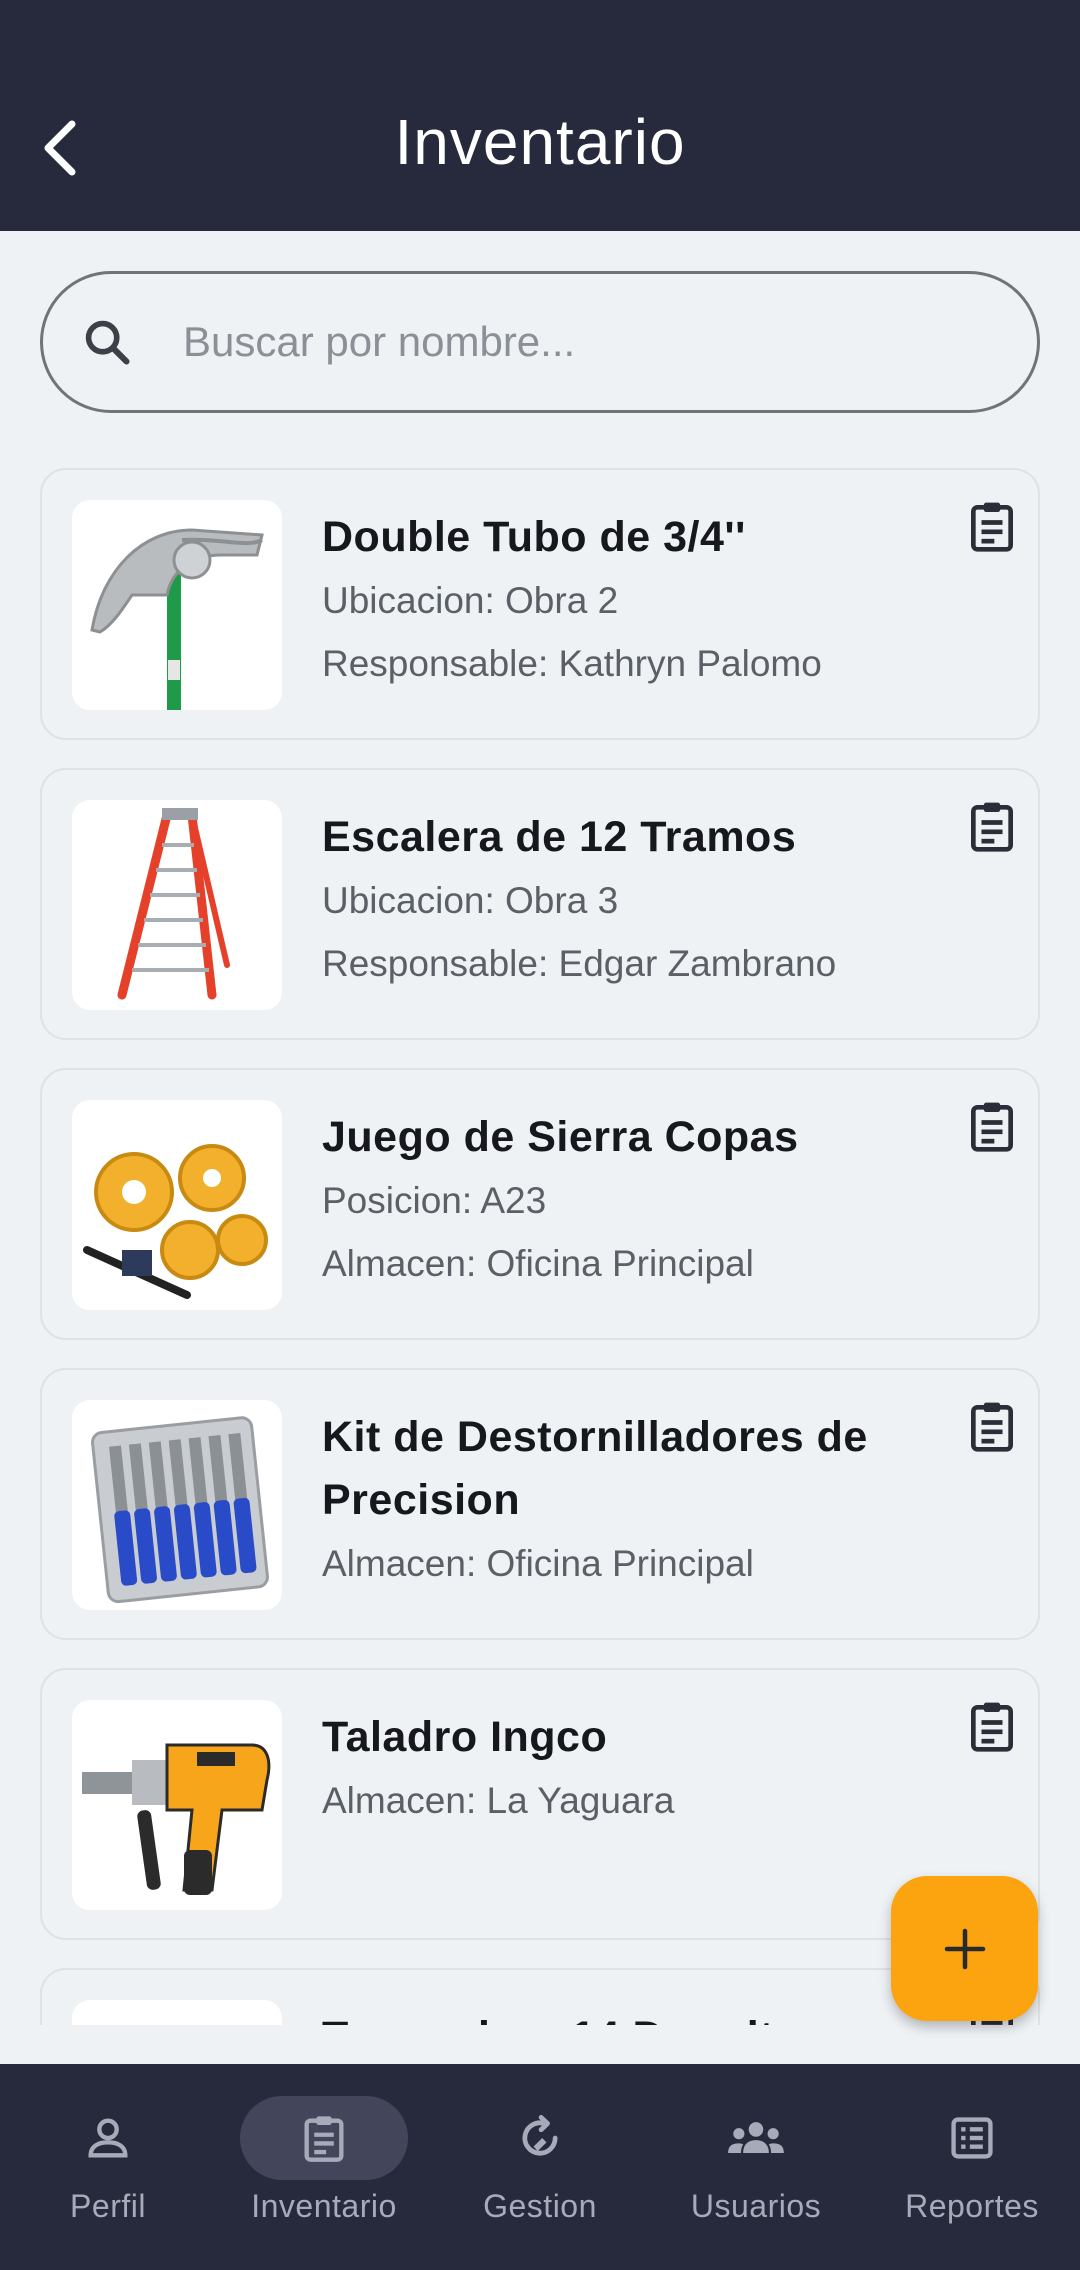  I want to click on nav-label: Usuarios, so click(756, 2206).